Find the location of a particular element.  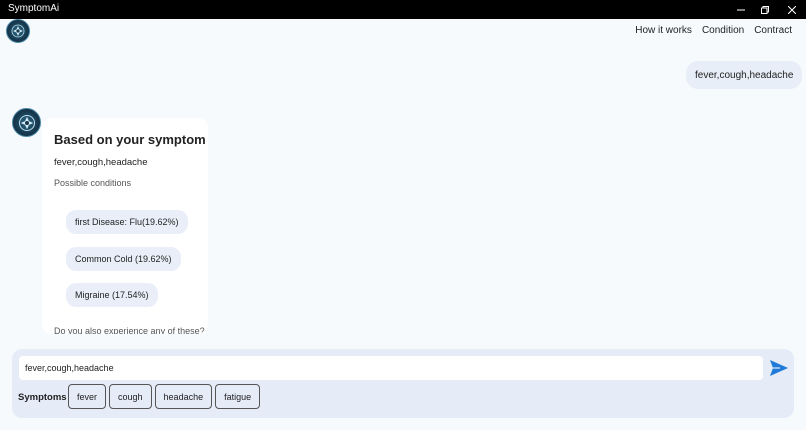

restore-button is located at coordinates (765, 9).